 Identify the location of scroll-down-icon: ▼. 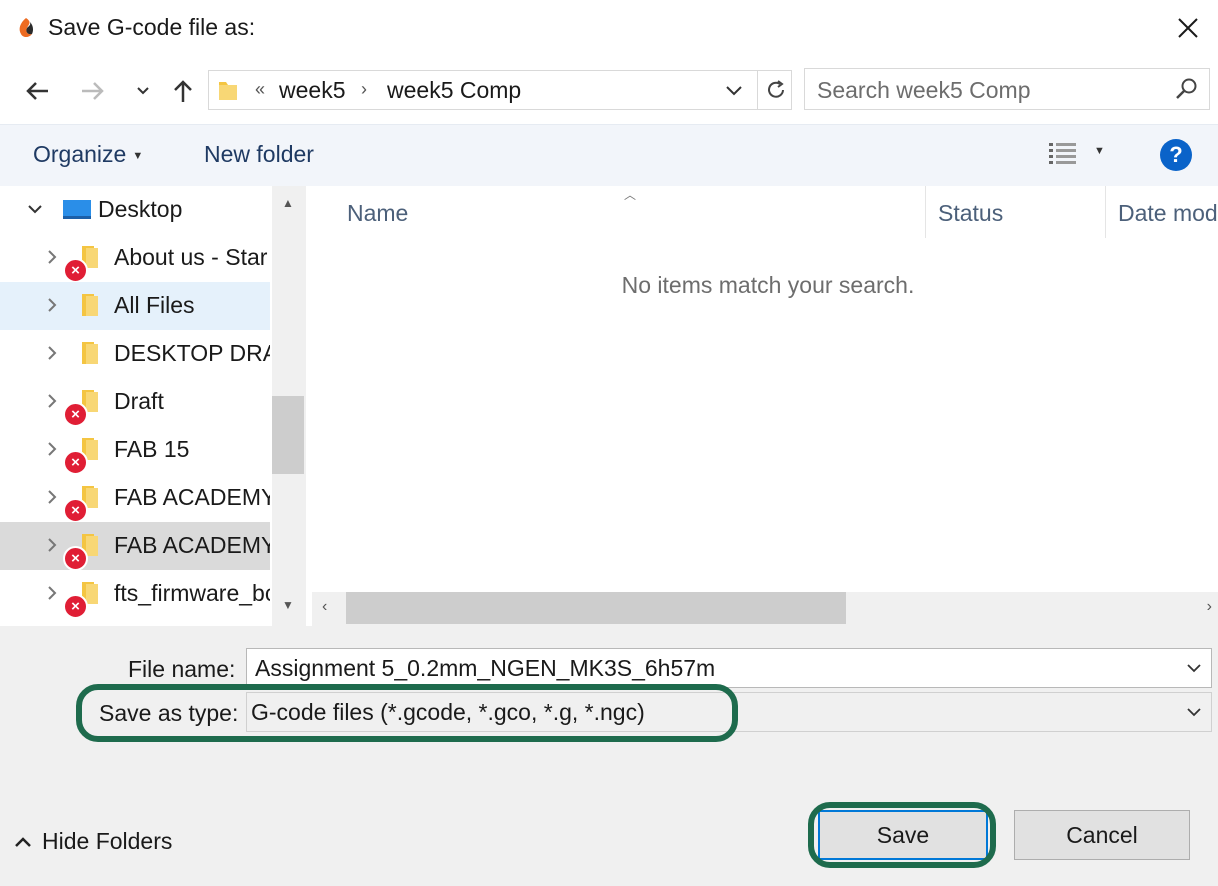
(288, 605).